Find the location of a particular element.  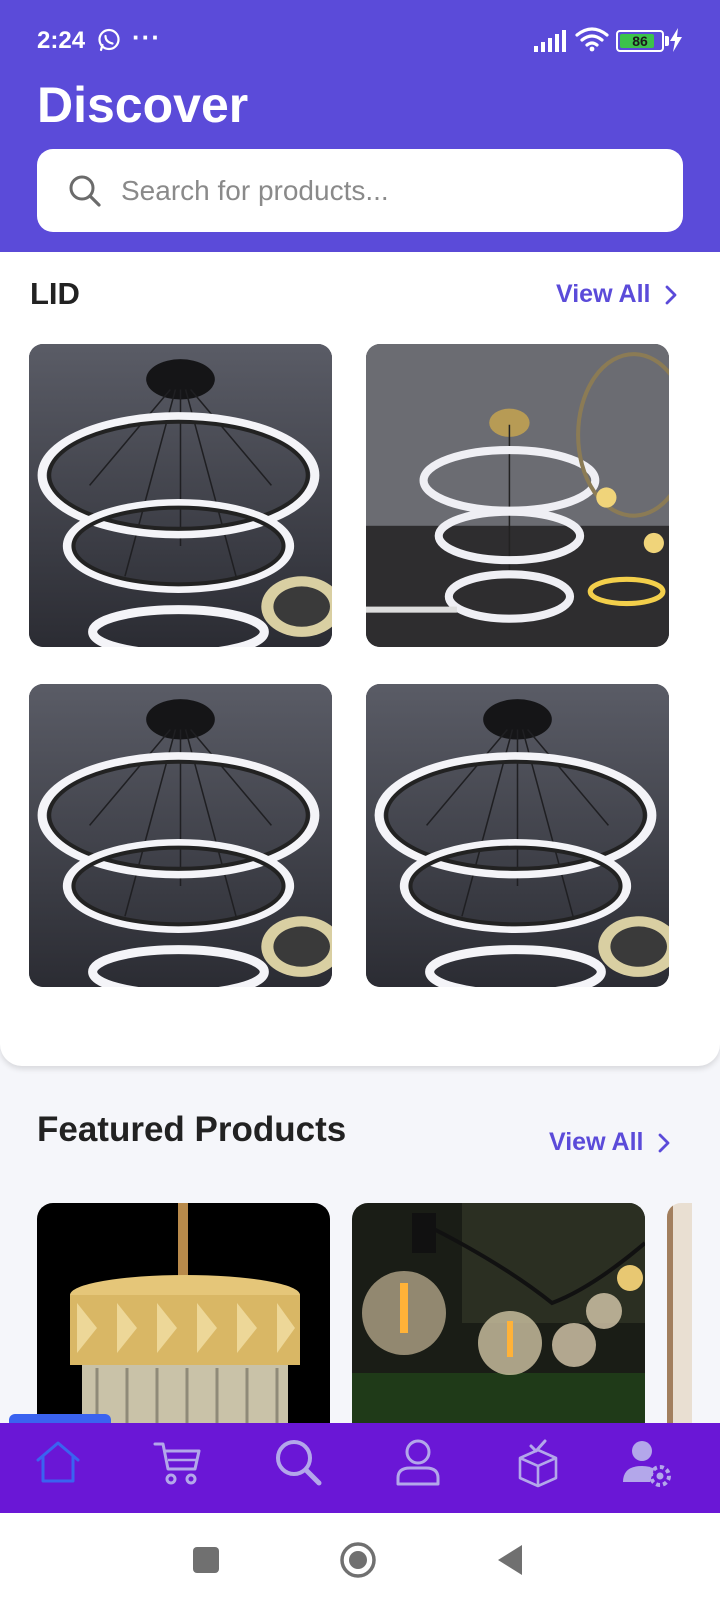

account-settings-icon is located at coordinates (647, 1464).